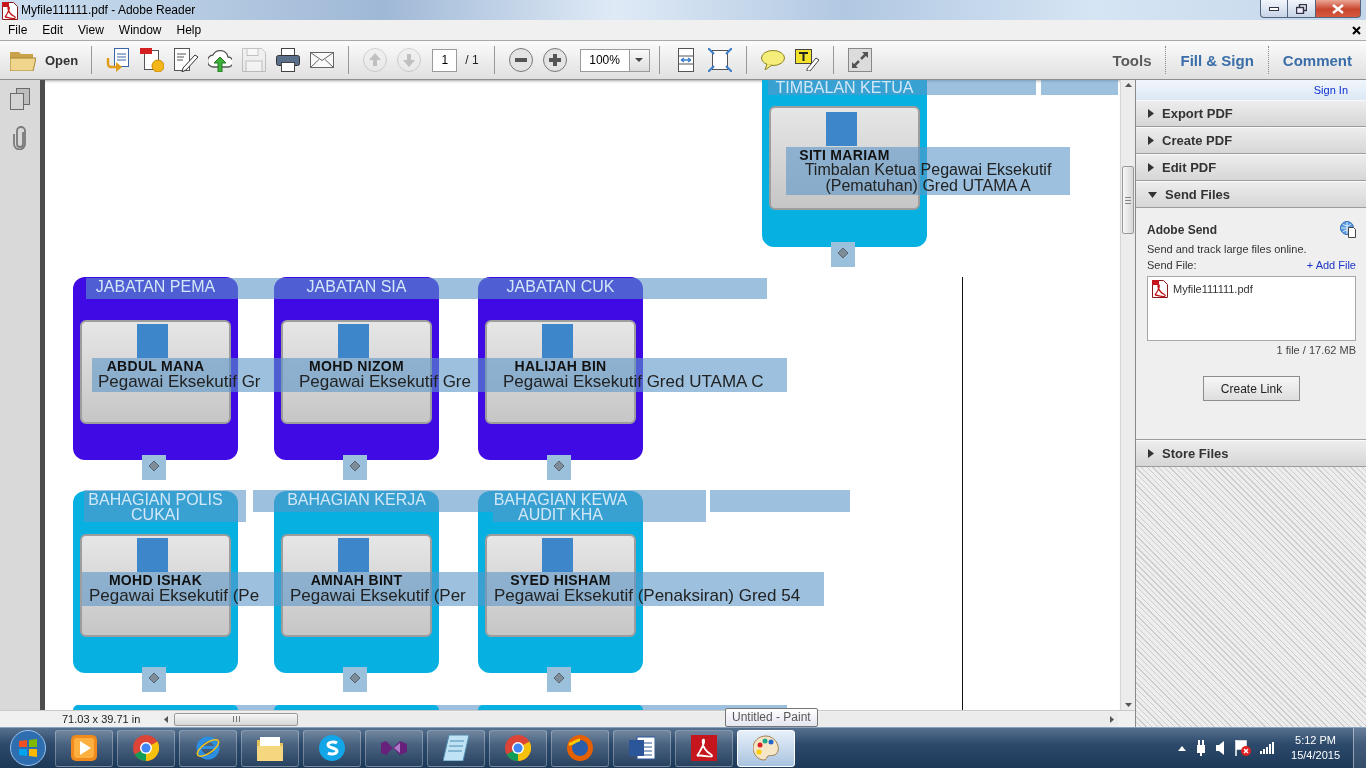 The height and width of the screenshot is (768, 1366). Describe the element at coordinates (719, 60) in the screenshot. I see `page-arrows-icon` at that location.